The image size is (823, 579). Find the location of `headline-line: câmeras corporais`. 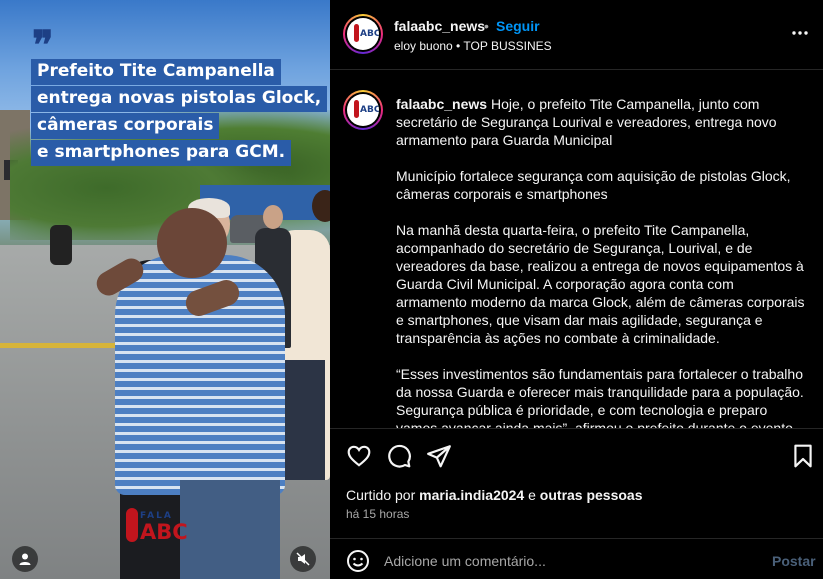

headline-line: câmeras corporais is located at coordinates (125, 126).